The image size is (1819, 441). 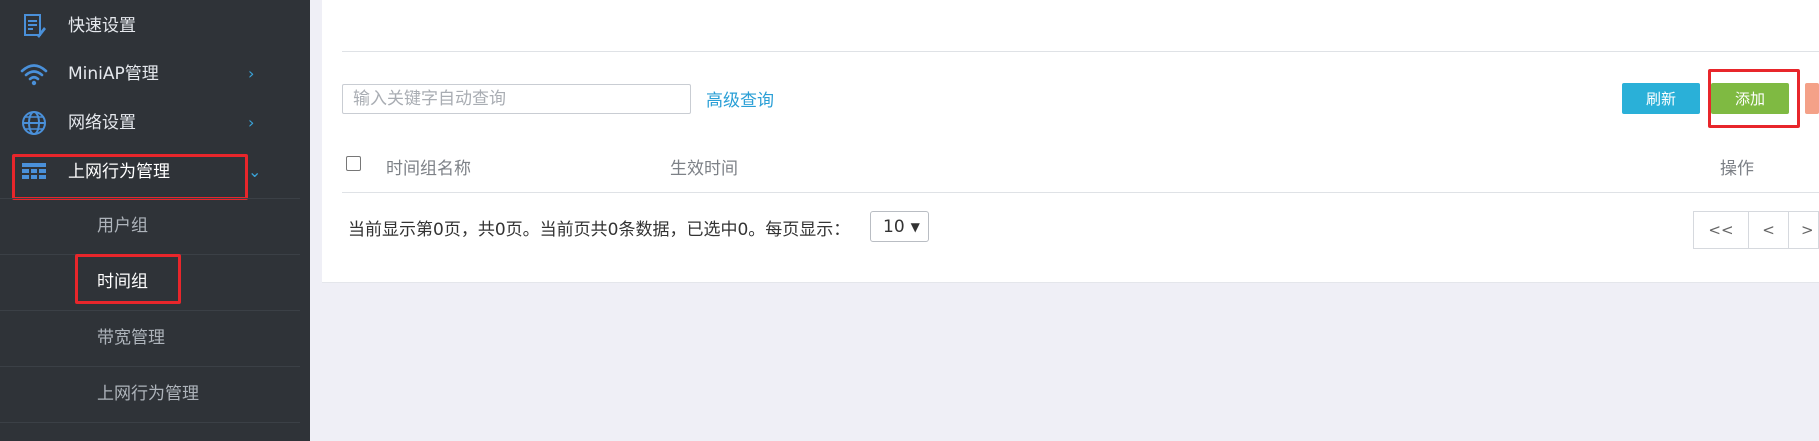 What do you see at coordinates (150, 226) in the screenshot?
I see `sidebar-subitem-user-group: 用户组` at bounding box center [150, 226].